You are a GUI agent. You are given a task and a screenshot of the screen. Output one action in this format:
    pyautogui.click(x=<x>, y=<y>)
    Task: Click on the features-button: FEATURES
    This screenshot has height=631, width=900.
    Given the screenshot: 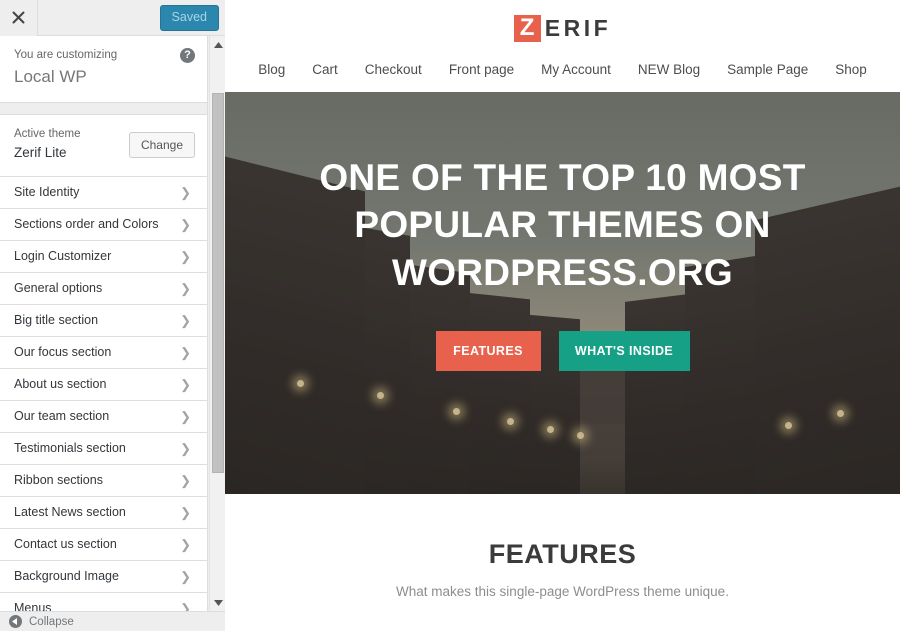 What is the action you would take?
    pyautogui.click(x=488, y=351)
    